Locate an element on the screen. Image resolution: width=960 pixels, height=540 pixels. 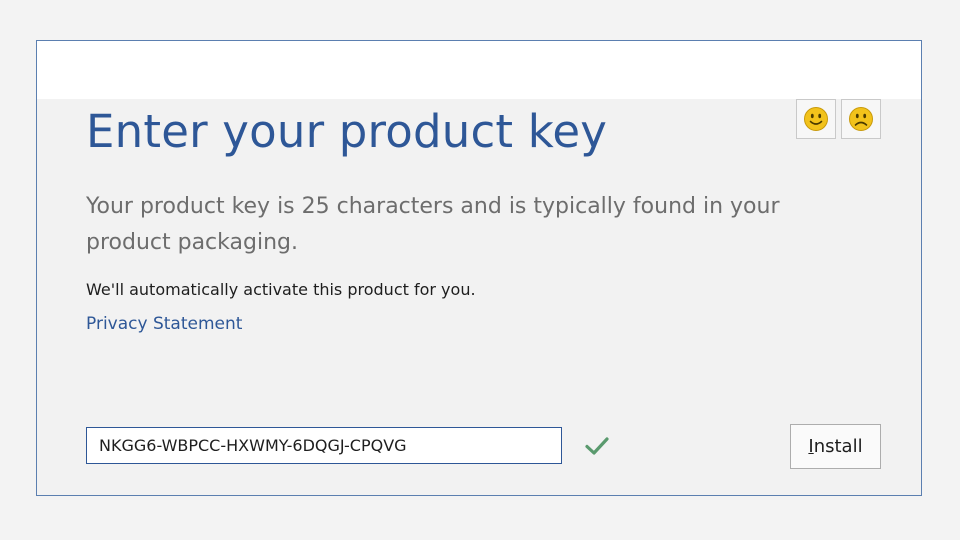
checkmark-icon is located at coordinates (597, 446).